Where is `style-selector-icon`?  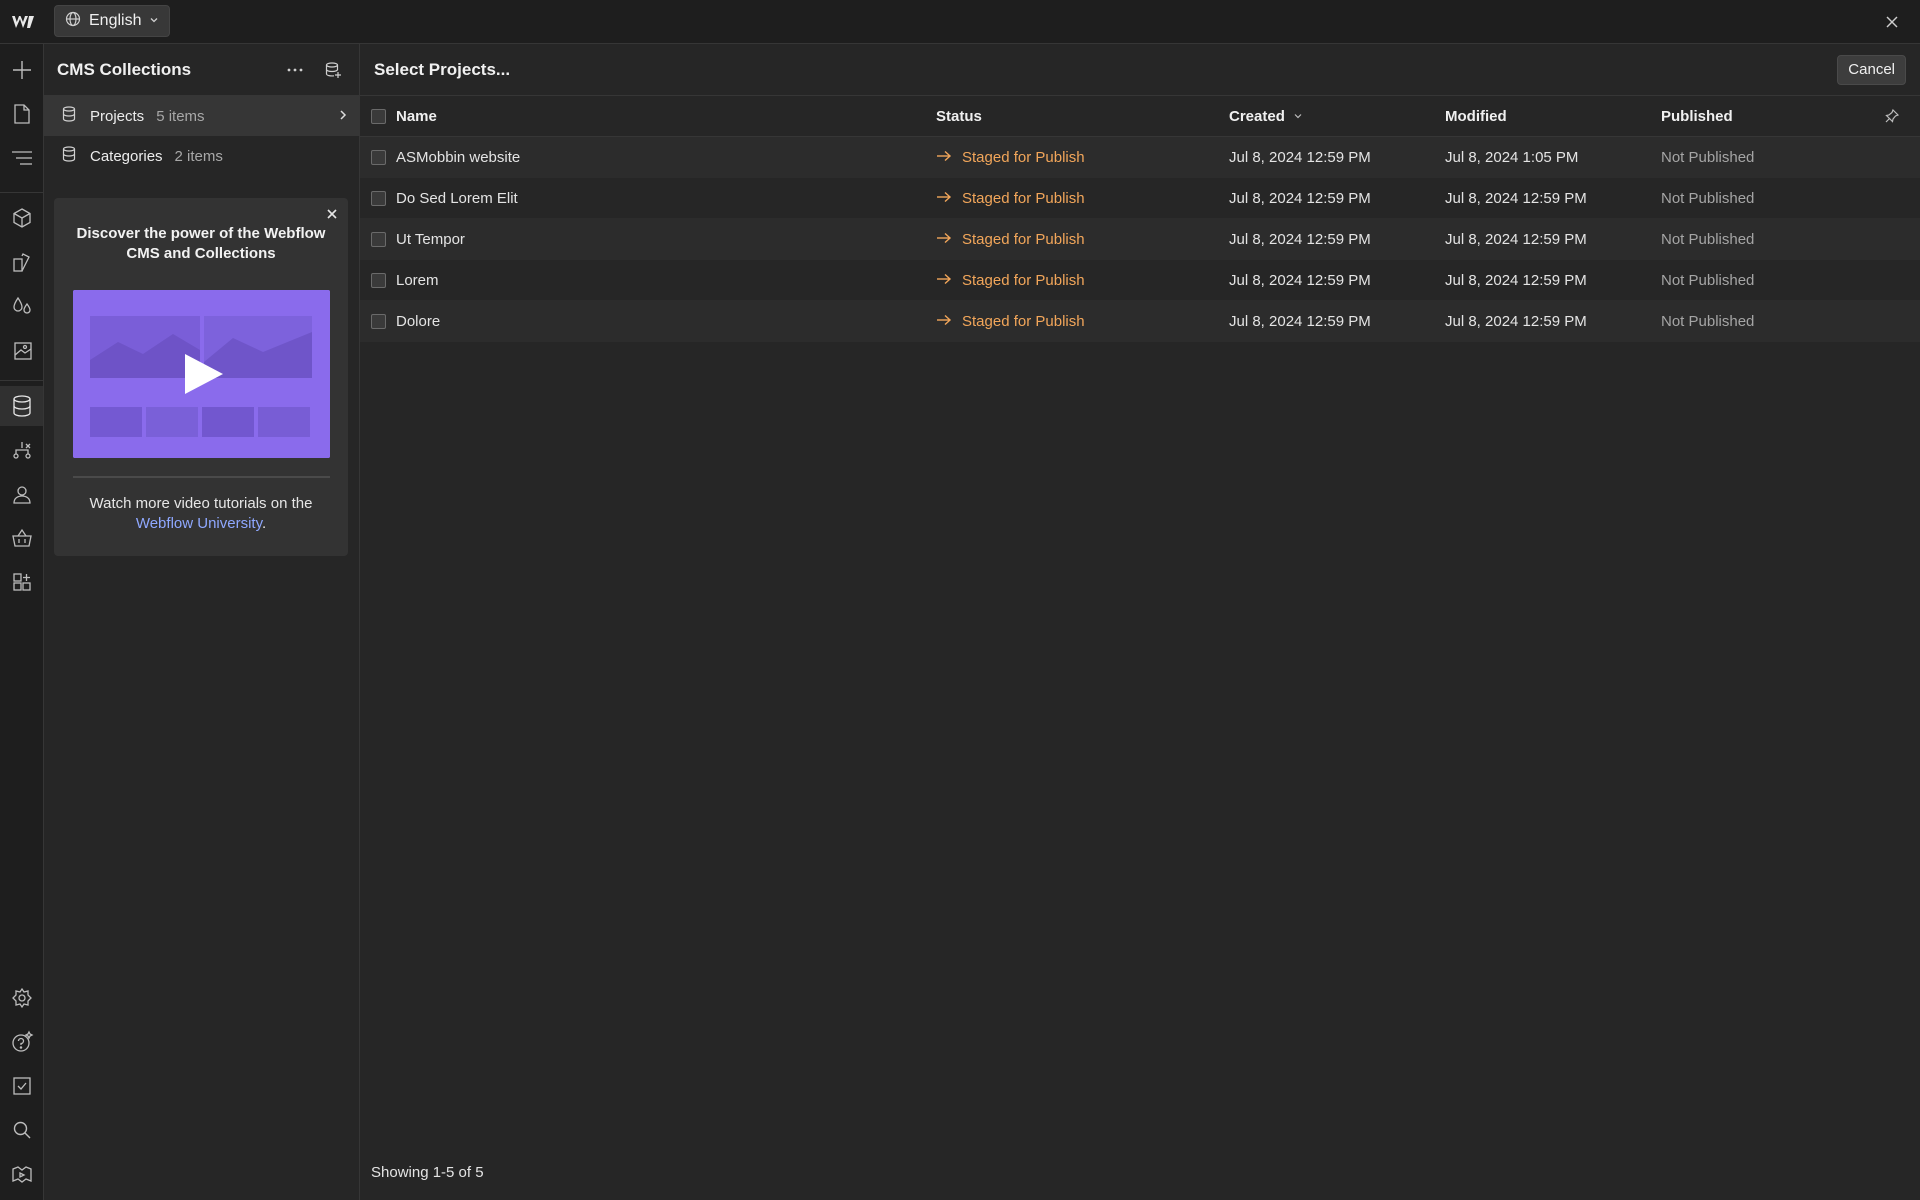 style-selector-icon is located at coordinates (21, 262).